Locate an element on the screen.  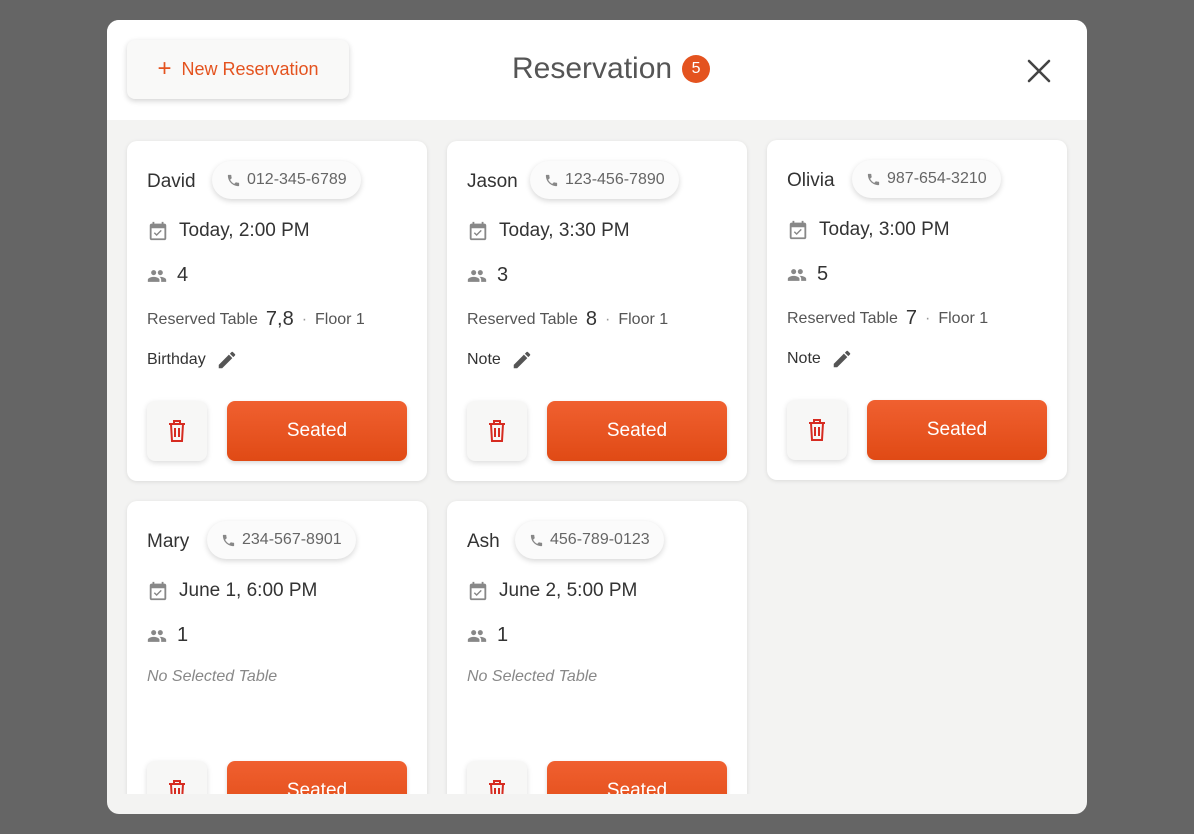
guest-count-value: 5 is located at coordinates (823, 274).